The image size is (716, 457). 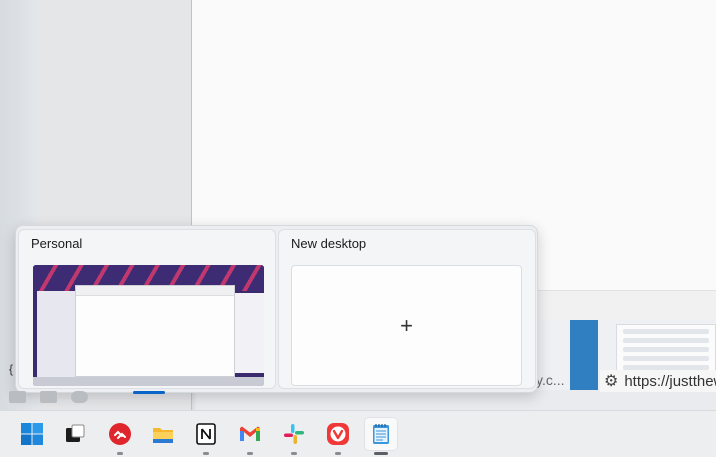 I want to click on windows-logo-icon, so click(x=32, y=434).